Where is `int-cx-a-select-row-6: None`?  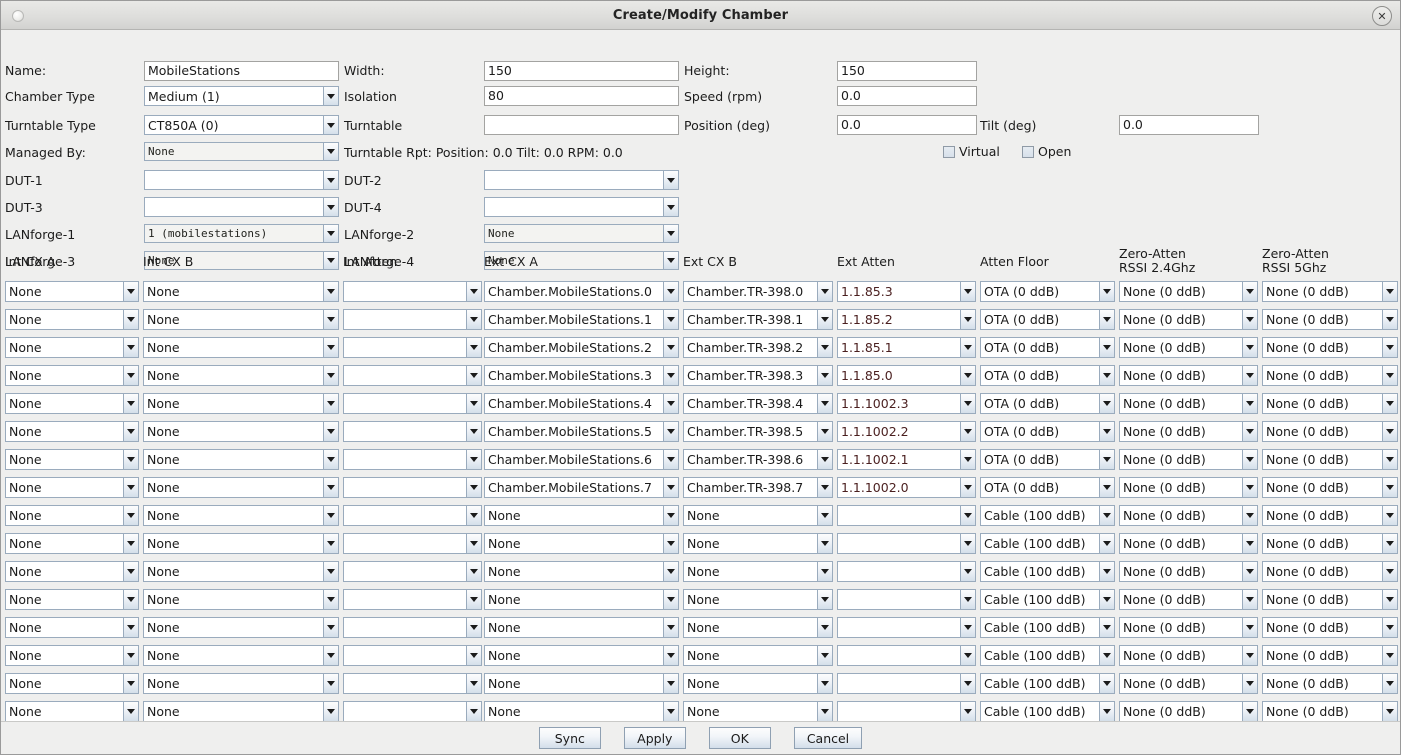 int-cx-a-select-row-6: None is located at coordinates (72, 431).